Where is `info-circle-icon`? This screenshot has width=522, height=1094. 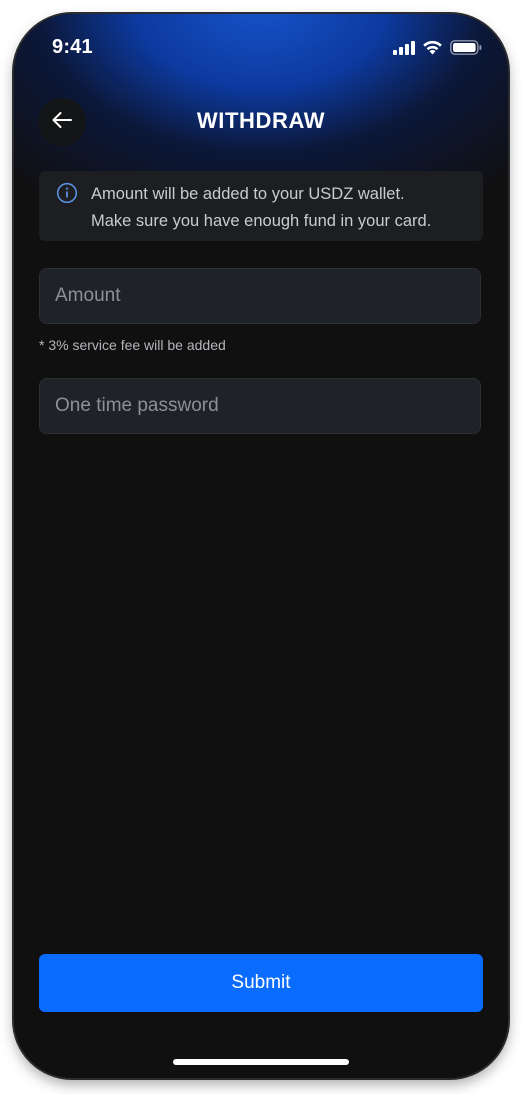 info-circle-icon is located at coordinates (67, 193).